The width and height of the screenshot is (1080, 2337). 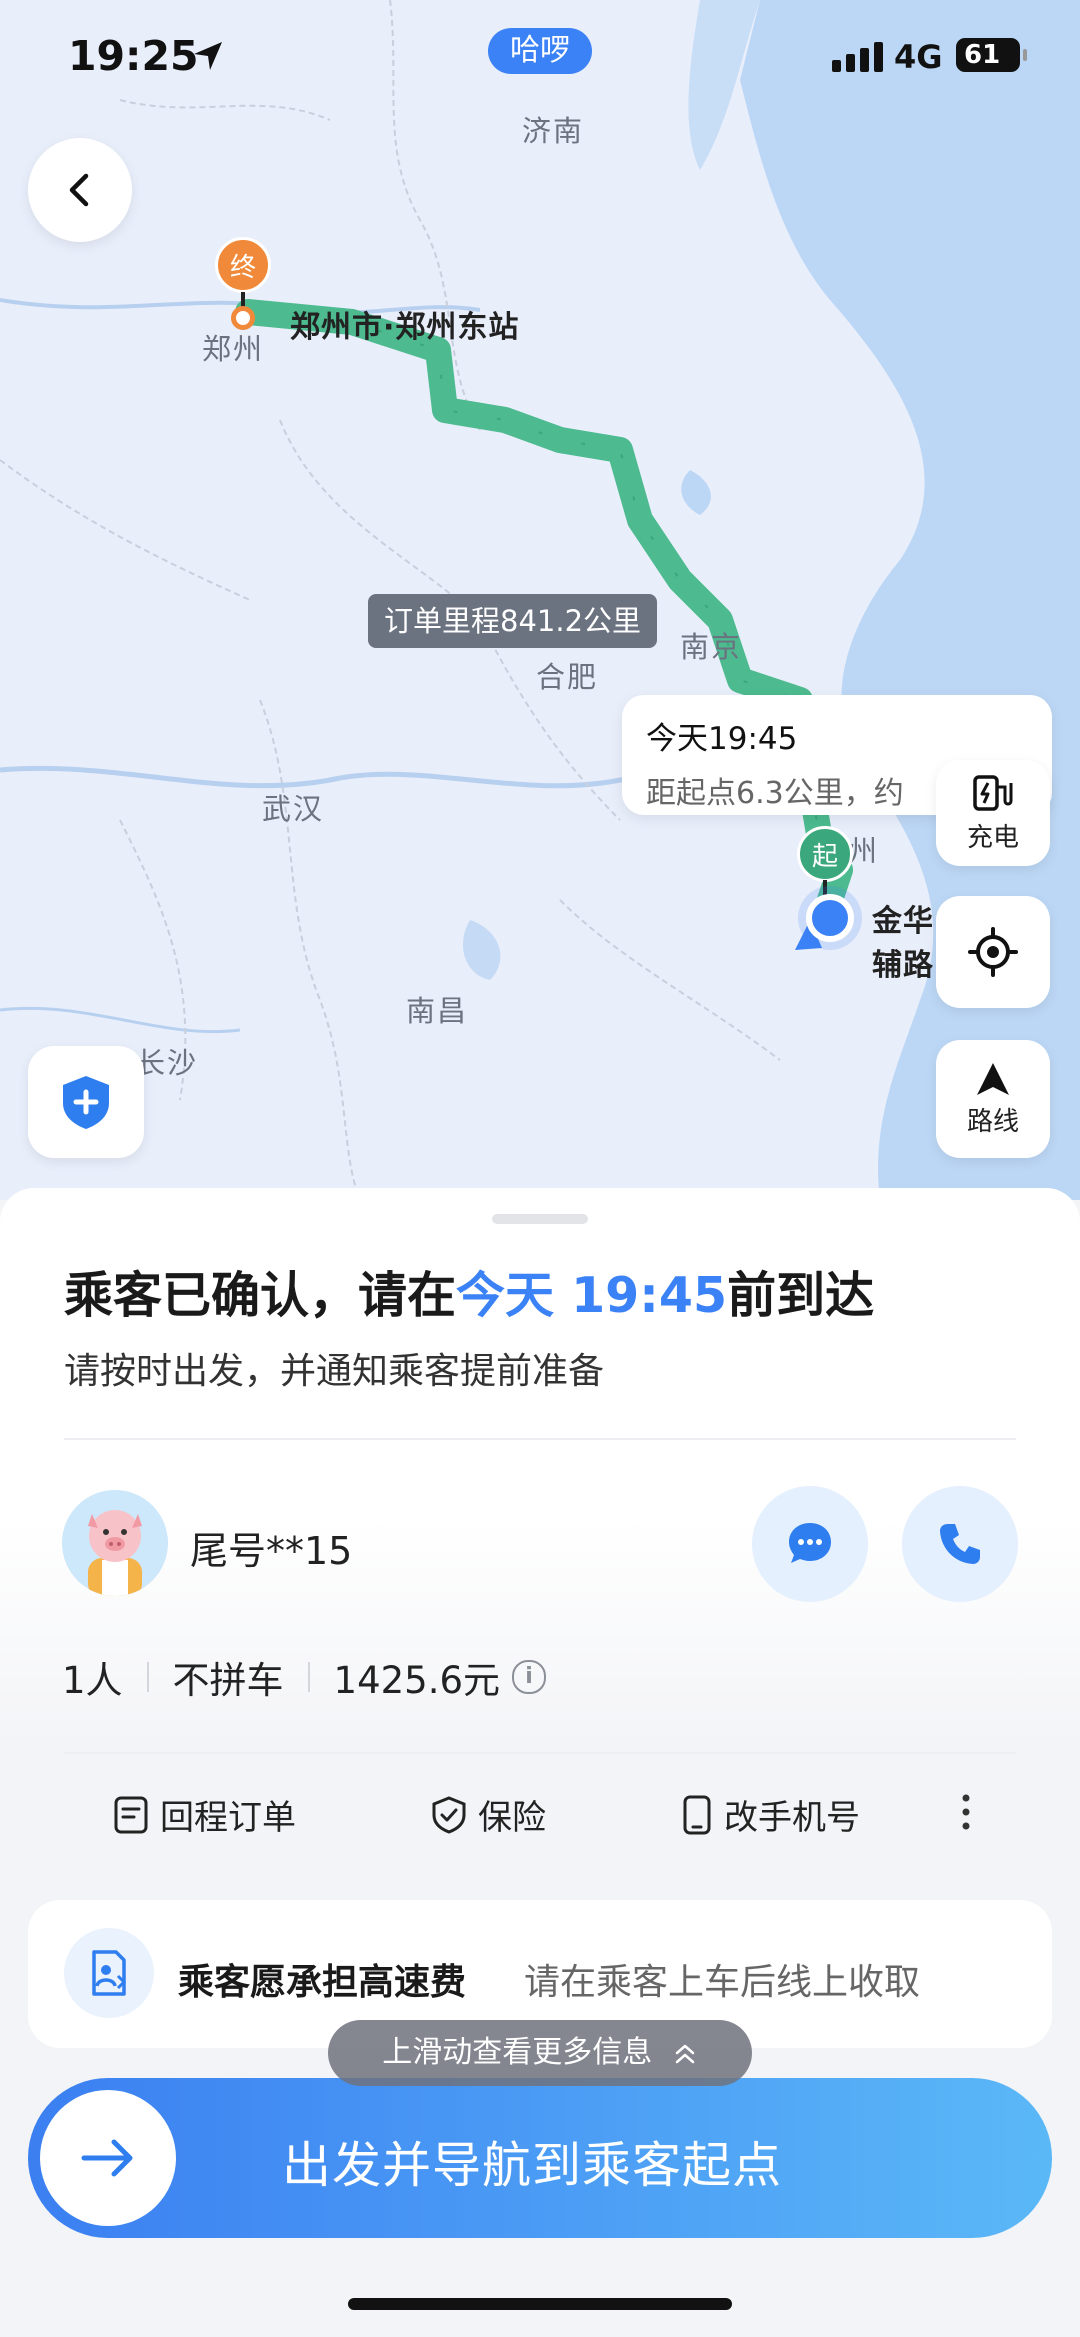 I want to click on passenger-count: 1人, so click(x=92, y=1680).